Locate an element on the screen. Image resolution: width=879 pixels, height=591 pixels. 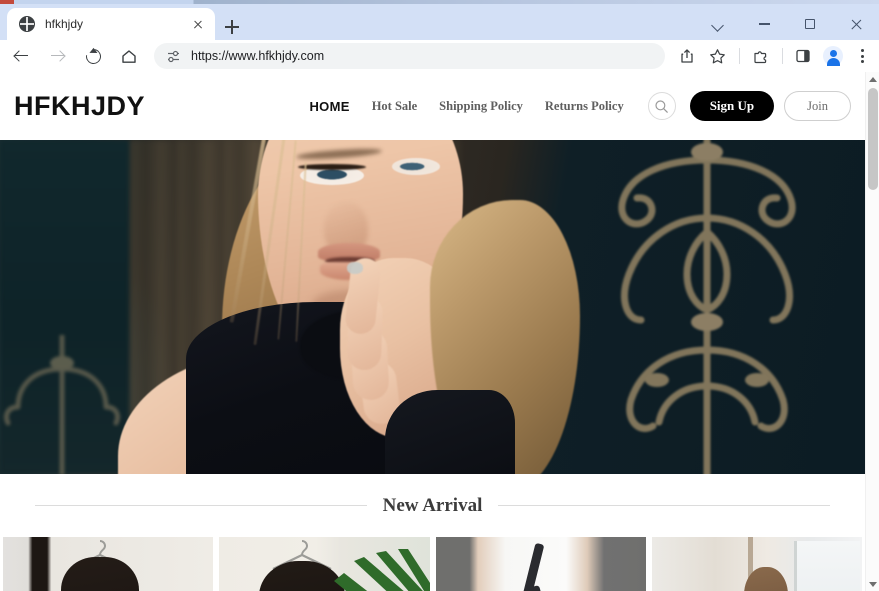
side-panel-icon is located at coordinates (803, 56).